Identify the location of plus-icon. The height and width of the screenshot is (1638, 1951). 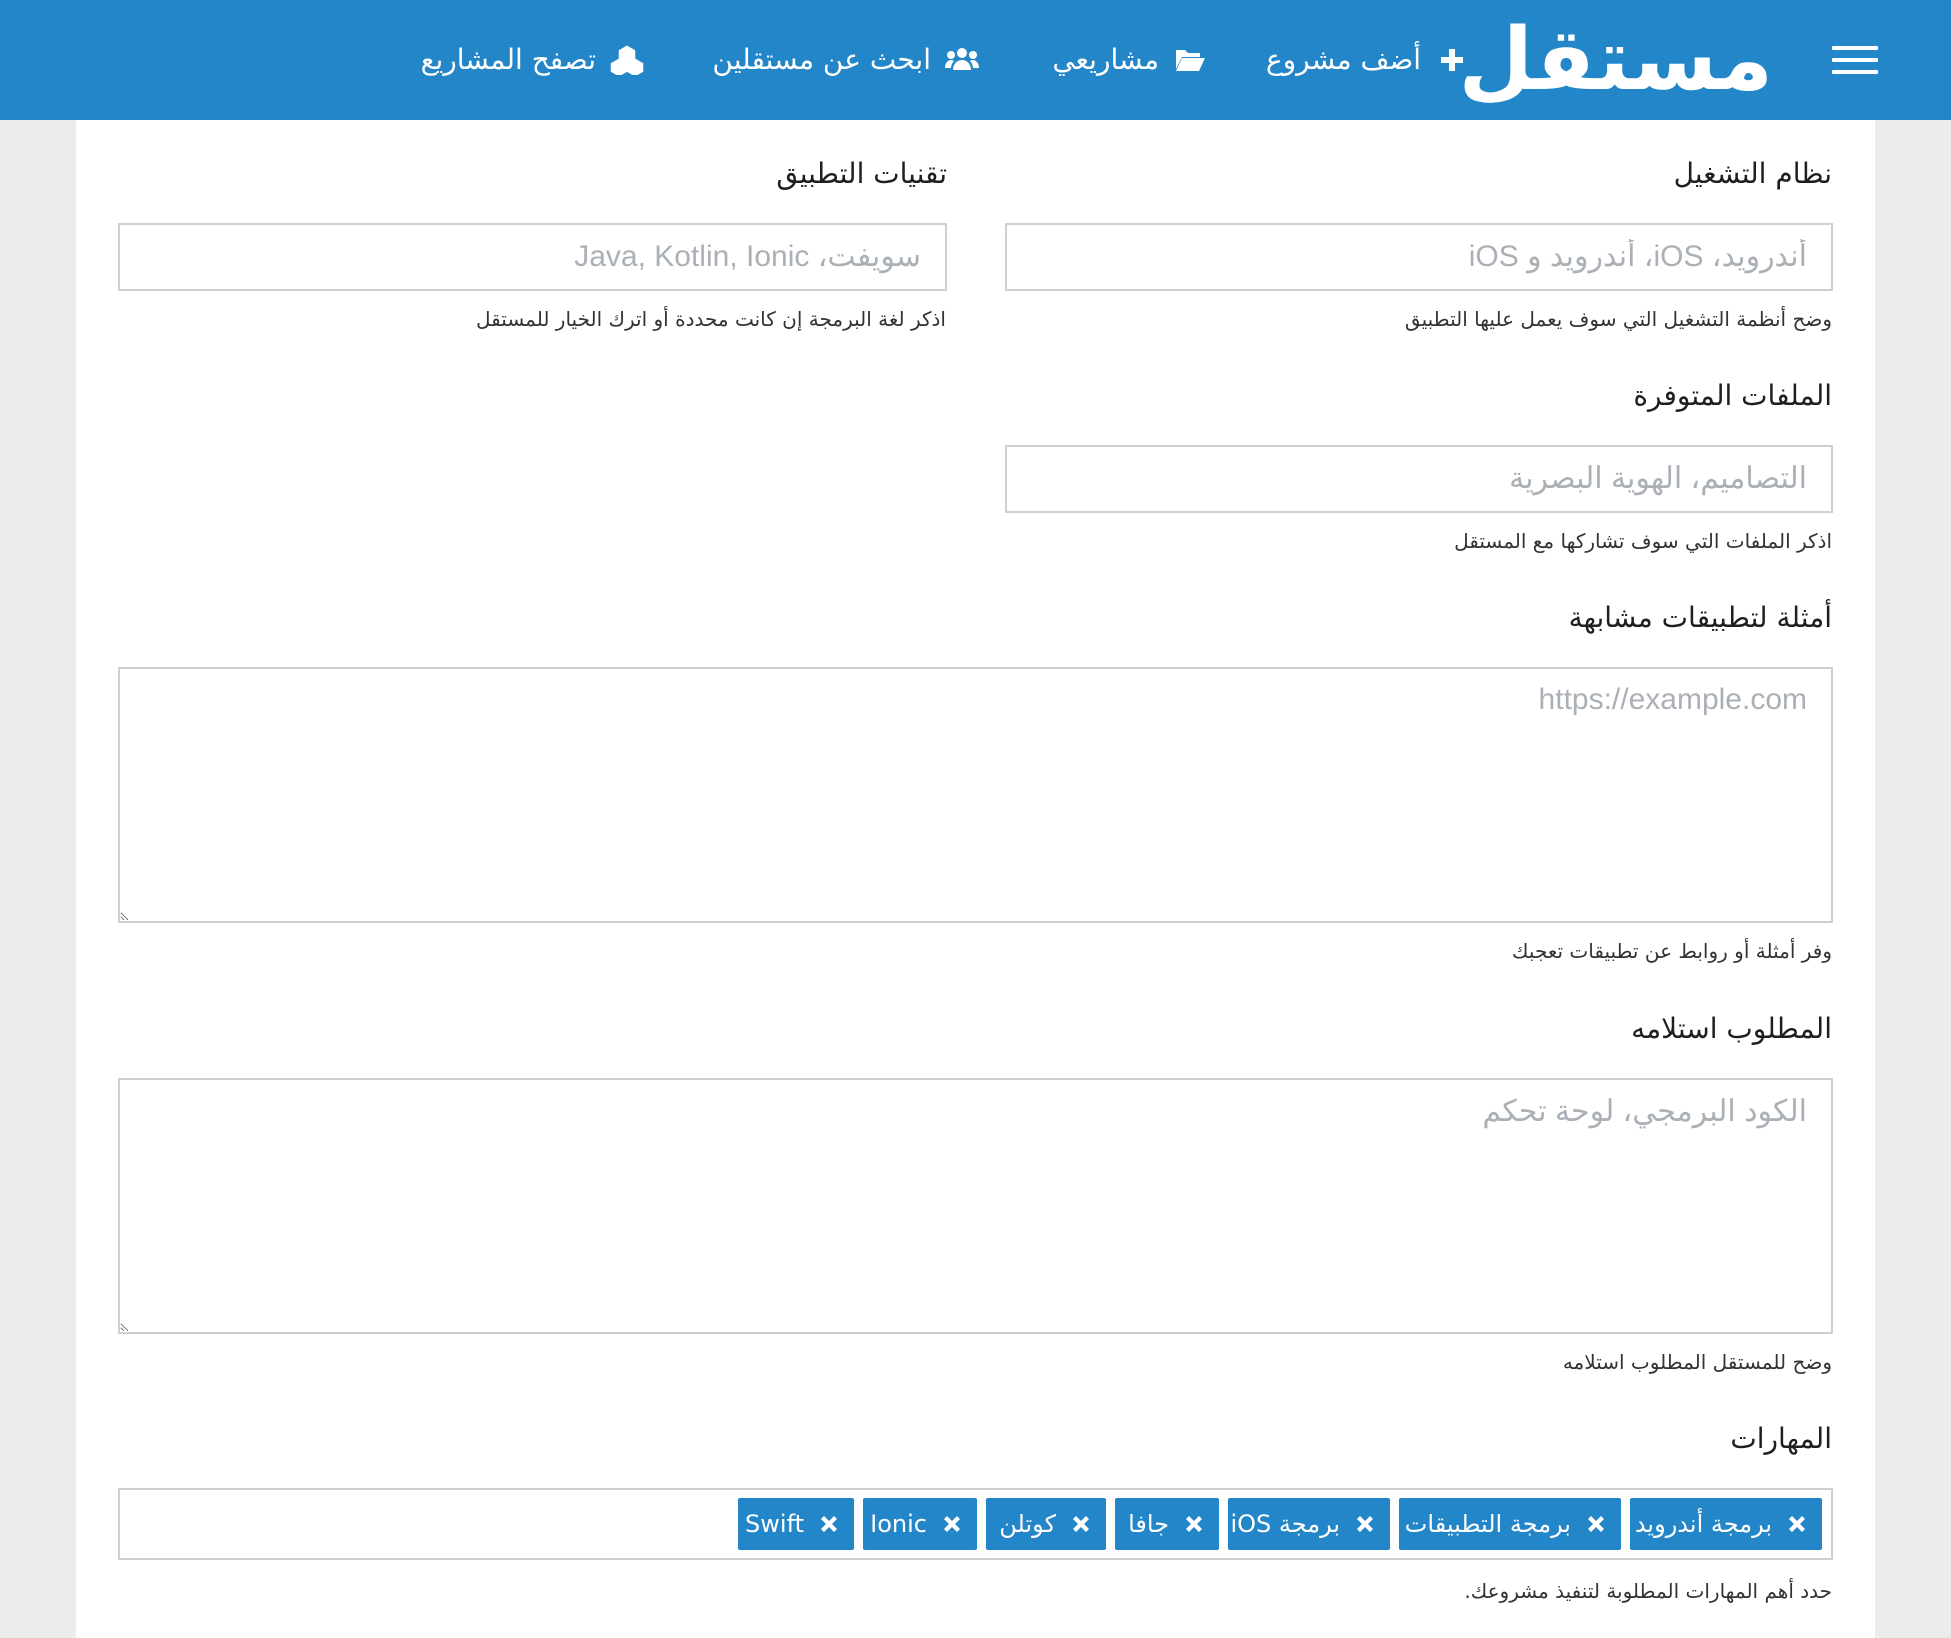
(1452, 60).